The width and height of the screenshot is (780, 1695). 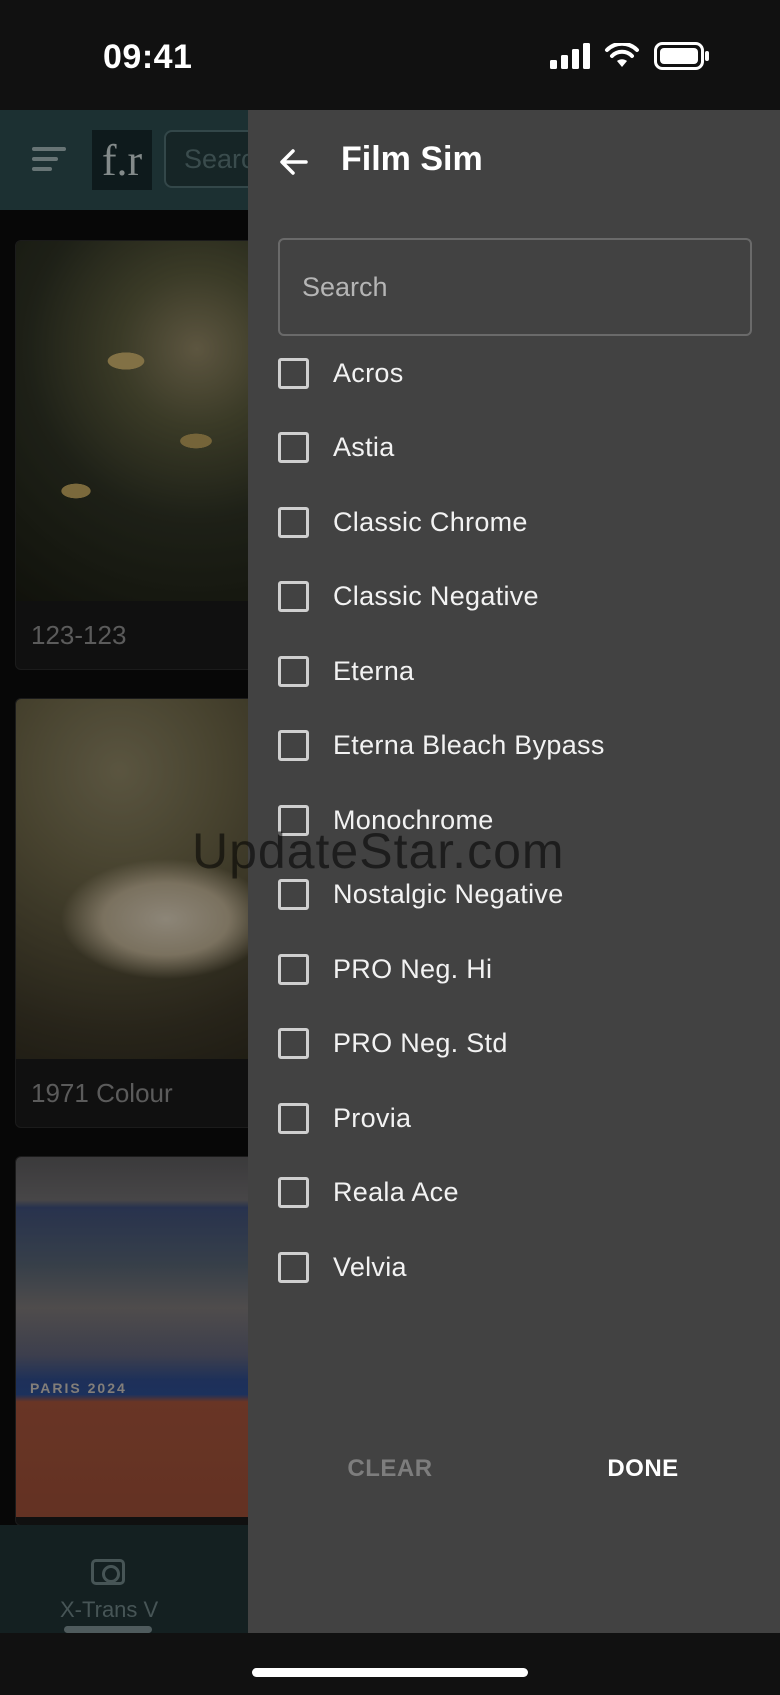 I want to click on filter-option: Classic Negative, so click(x=515, y=597).